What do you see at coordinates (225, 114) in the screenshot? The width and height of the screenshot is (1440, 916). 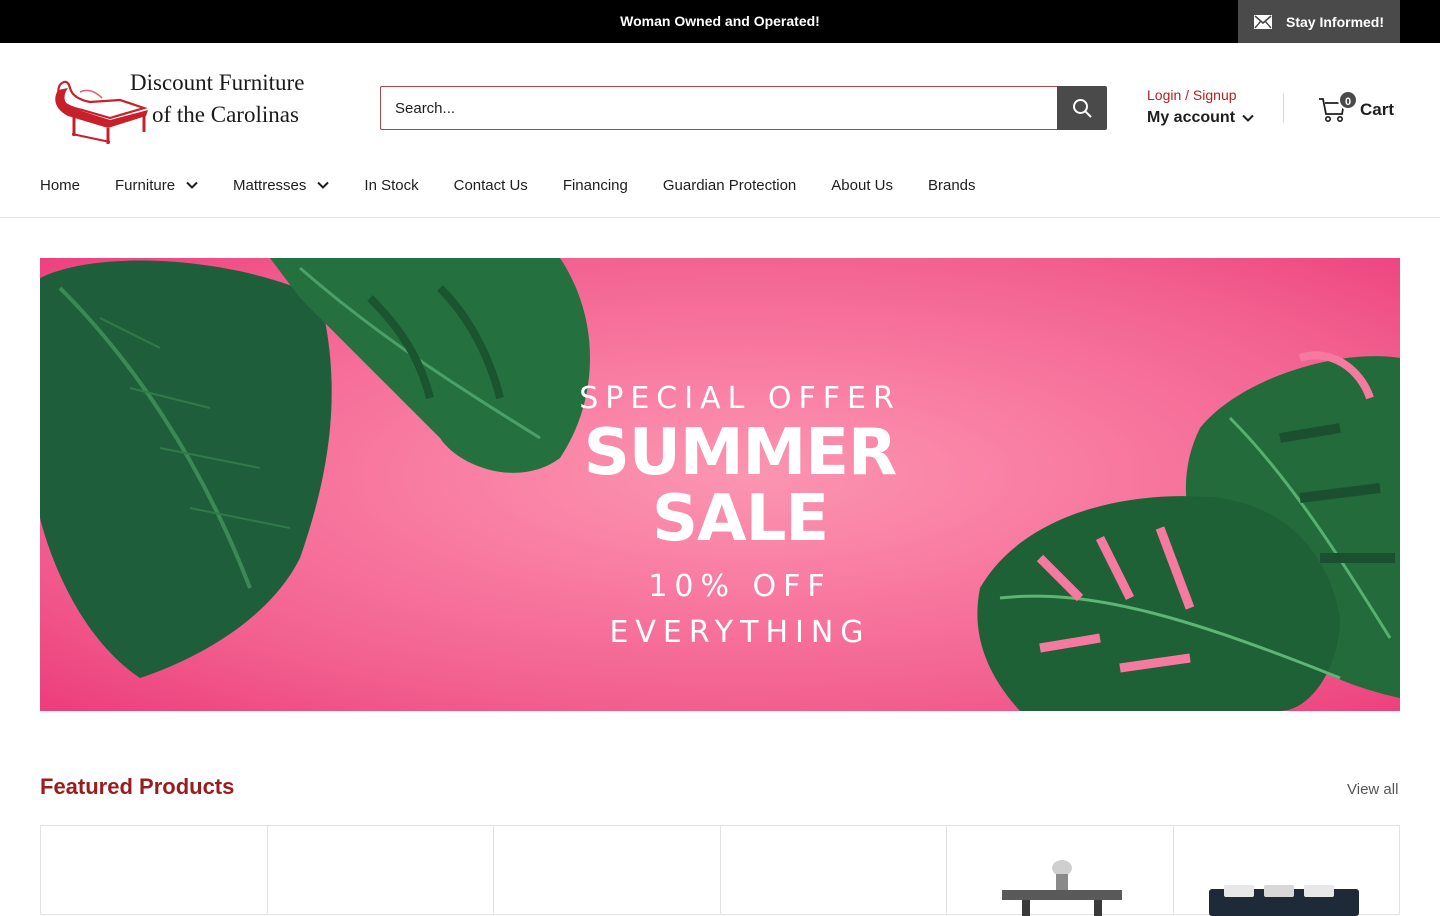 I see `logo-line2: of the Carolinas` at bounding box center [225, 114].